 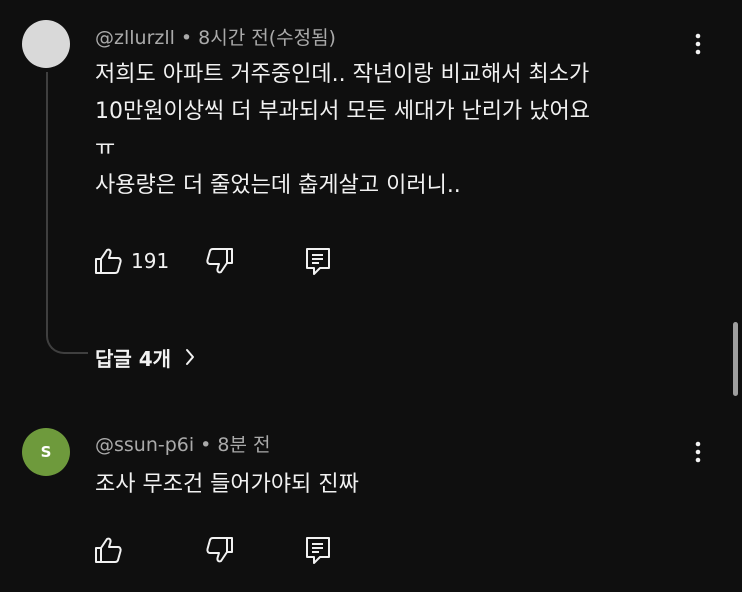 What do you see at coordinates (267, 38) in the screenshot?
I see `comment-timestamp: 8시간 전(수정됨)` at bounding box center [267, 38].